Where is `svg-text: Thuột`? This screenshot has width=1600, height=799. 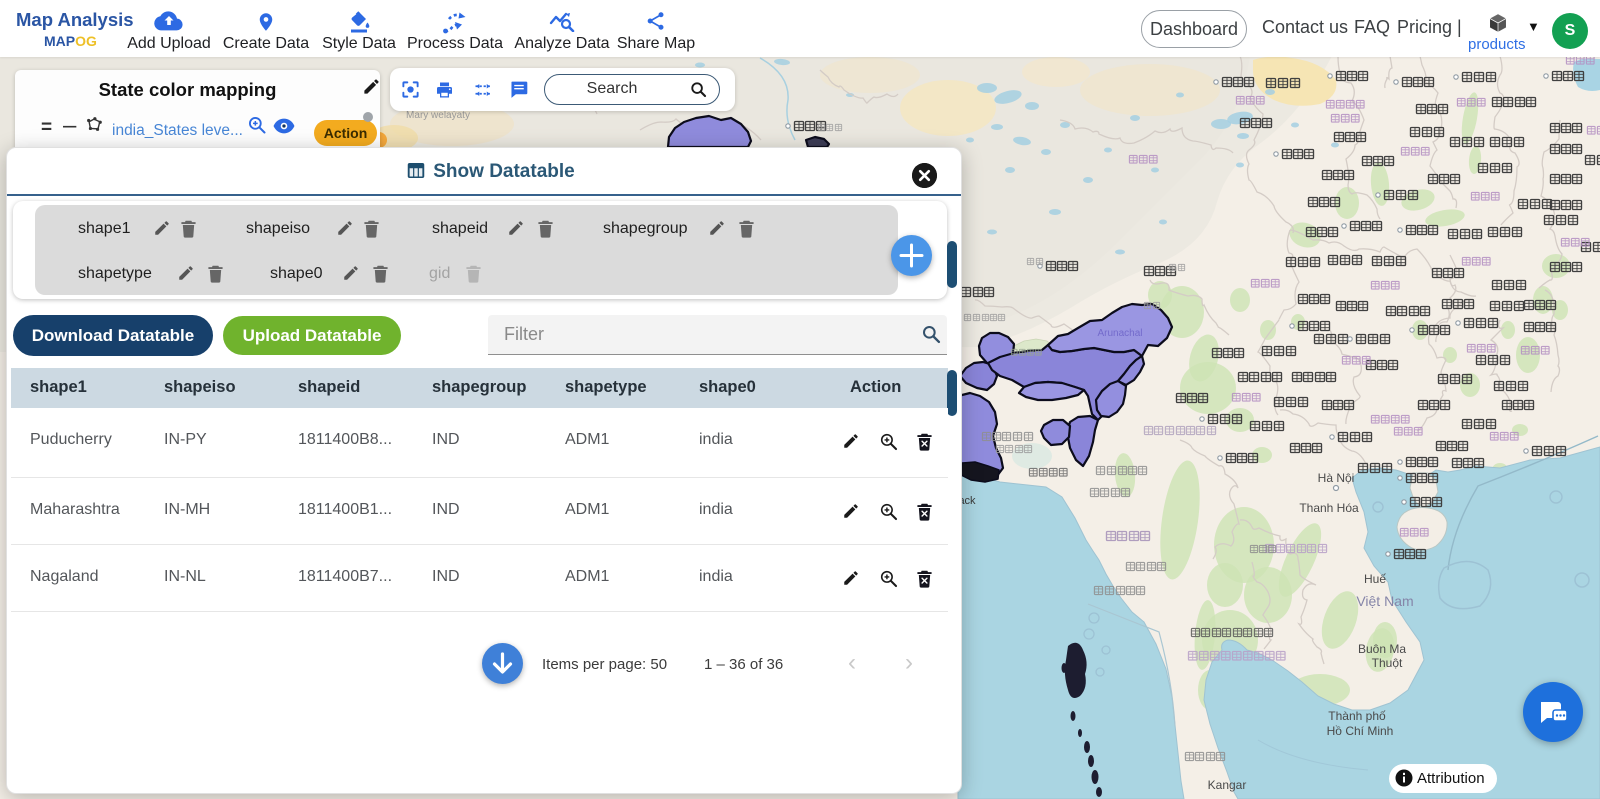 svg-text: Thuột is located at coordinates (1387, 663).